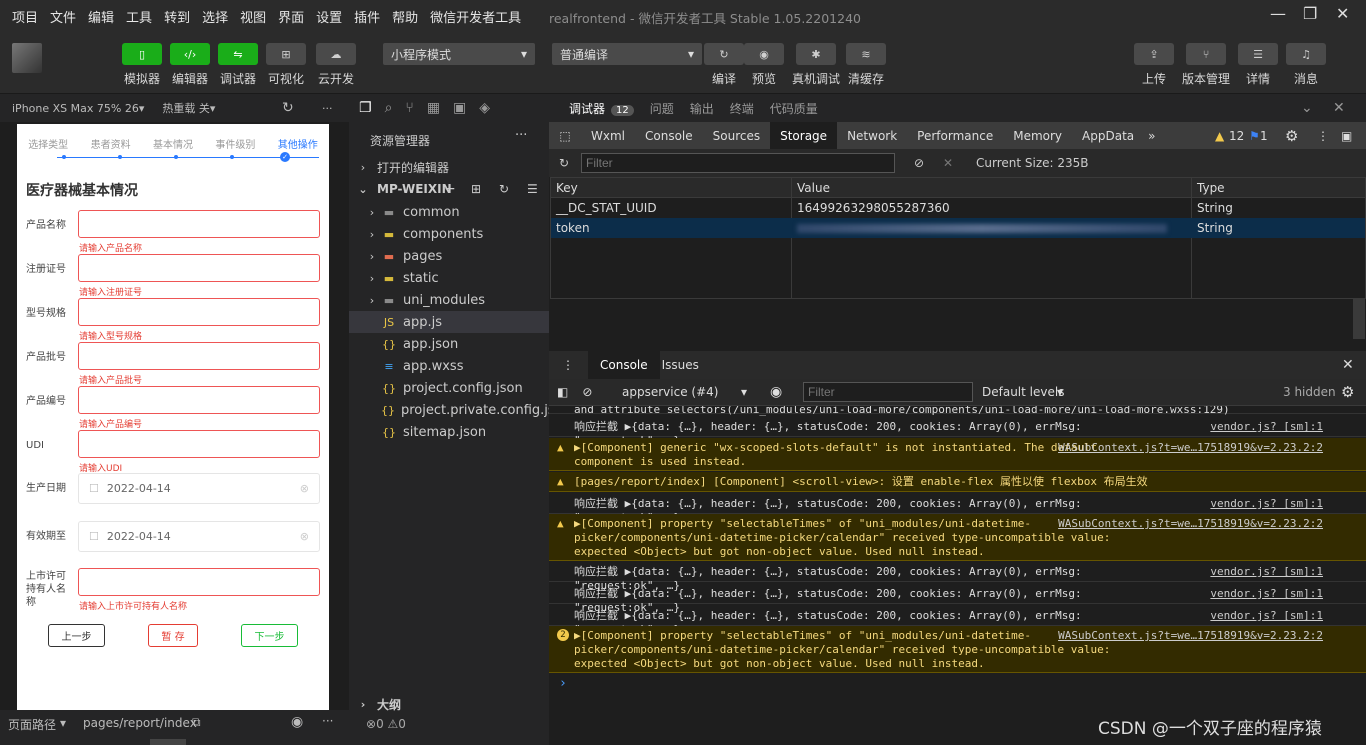  I want to click on console-prompt: ›, so click(563, 683).